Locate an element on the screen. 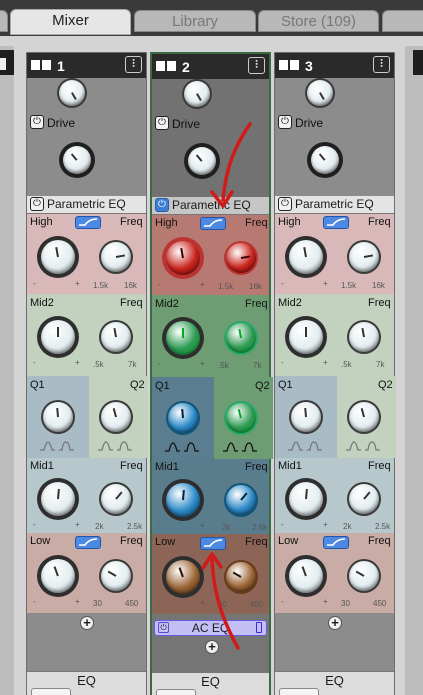  q2-label: Q2 is located at coordinates (137, 385).